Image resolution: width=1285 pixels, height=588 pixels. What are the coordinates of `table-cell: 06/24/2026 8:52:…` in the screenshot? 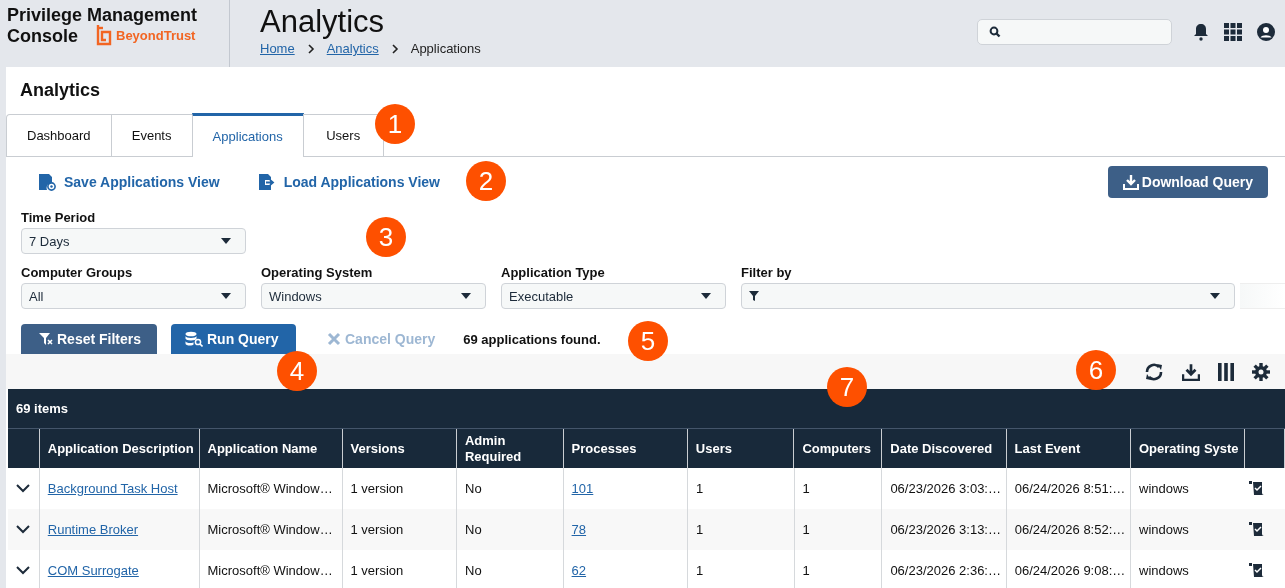 It's located at (1070, 529).